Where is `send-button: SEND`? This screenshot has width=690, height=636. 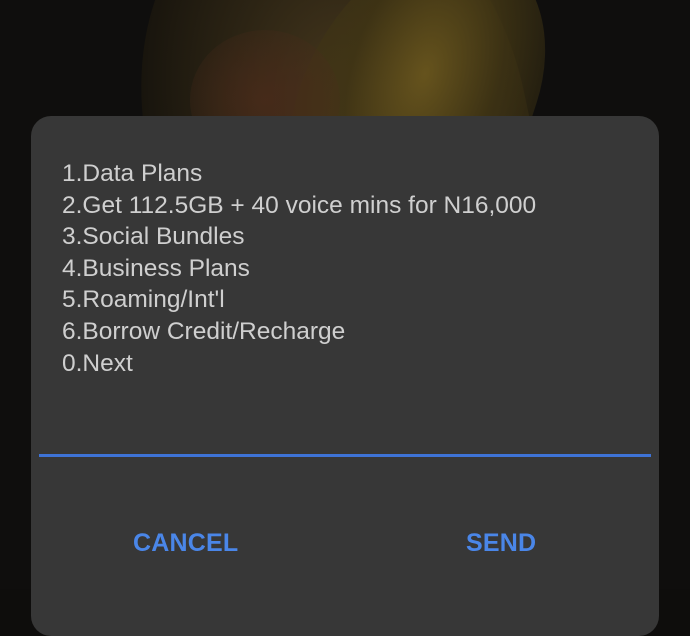 send-button: SEND is located at coordinates (501, 543).